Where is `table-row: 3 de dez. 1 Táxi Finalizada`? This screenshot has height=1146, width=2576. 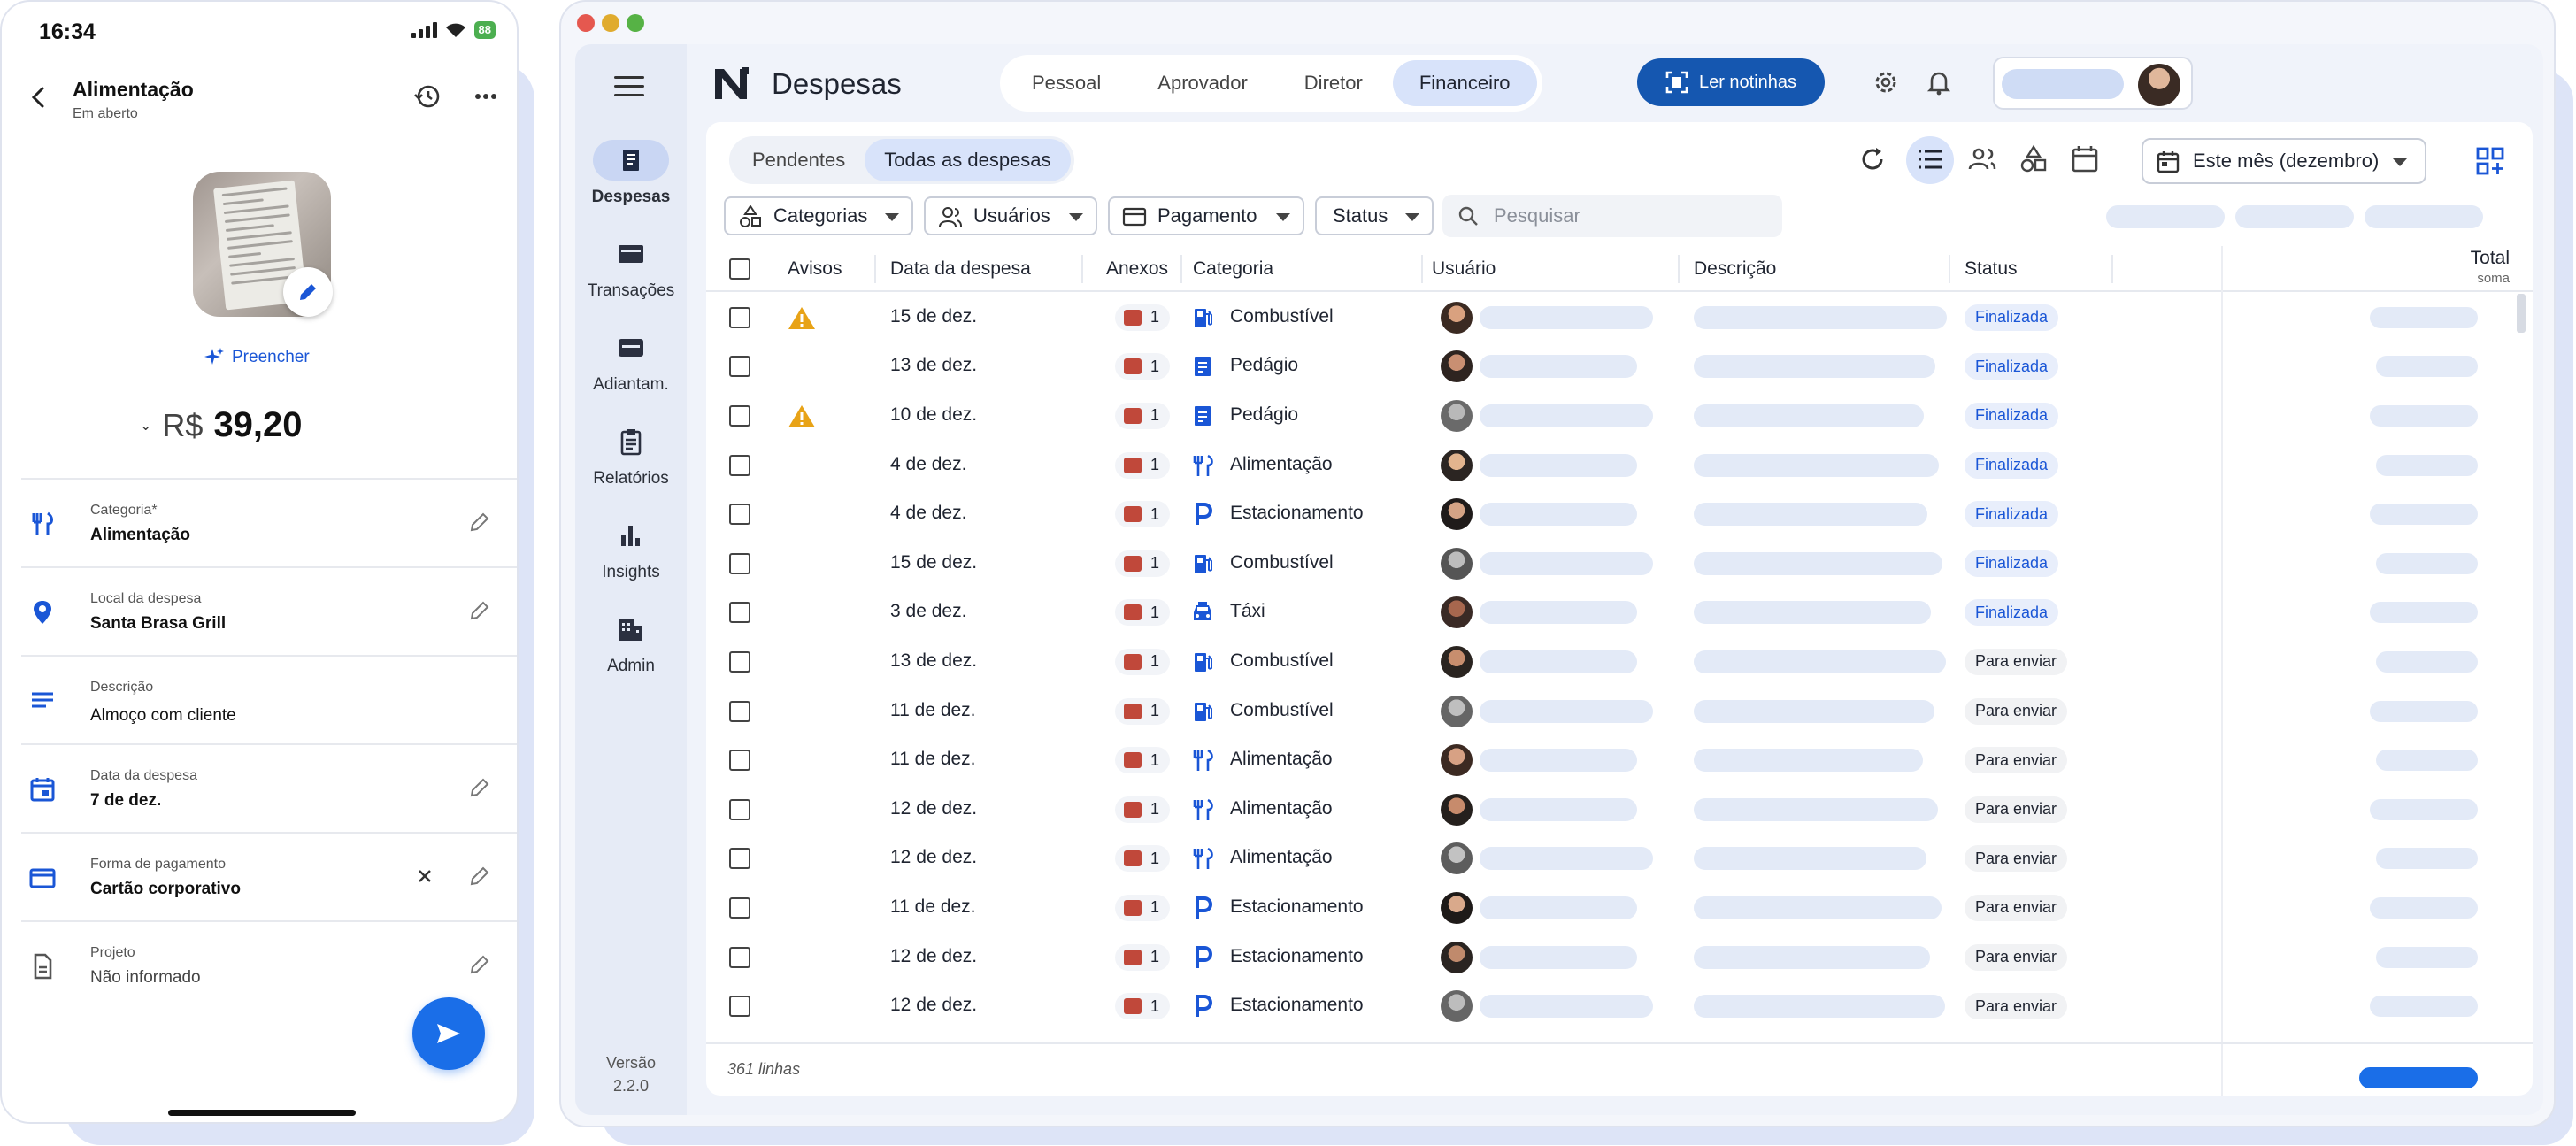
table-row: 3 de dez. 1 Táxi Finalizada is located at coordinates (1619, 613).